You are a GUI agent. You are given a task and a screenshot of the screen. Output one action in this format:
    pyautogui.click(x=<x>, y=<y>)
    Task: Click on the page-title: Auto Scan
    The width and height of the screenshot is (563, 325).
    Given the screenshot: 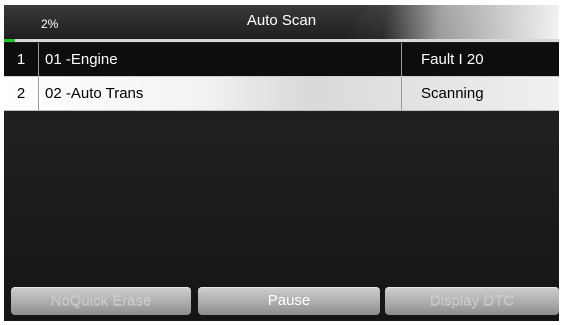 What is the action you would take?
    pyautogui.click(x=281, y=20)
    